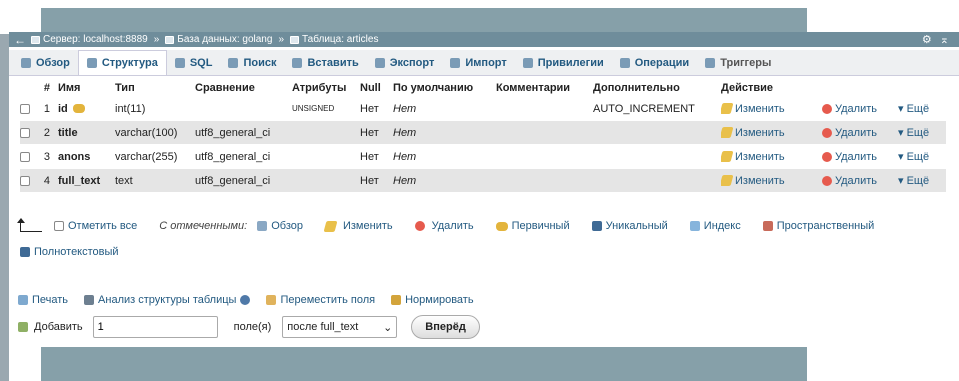  I want to click on check-all: Отметить все, so click(95, 226).